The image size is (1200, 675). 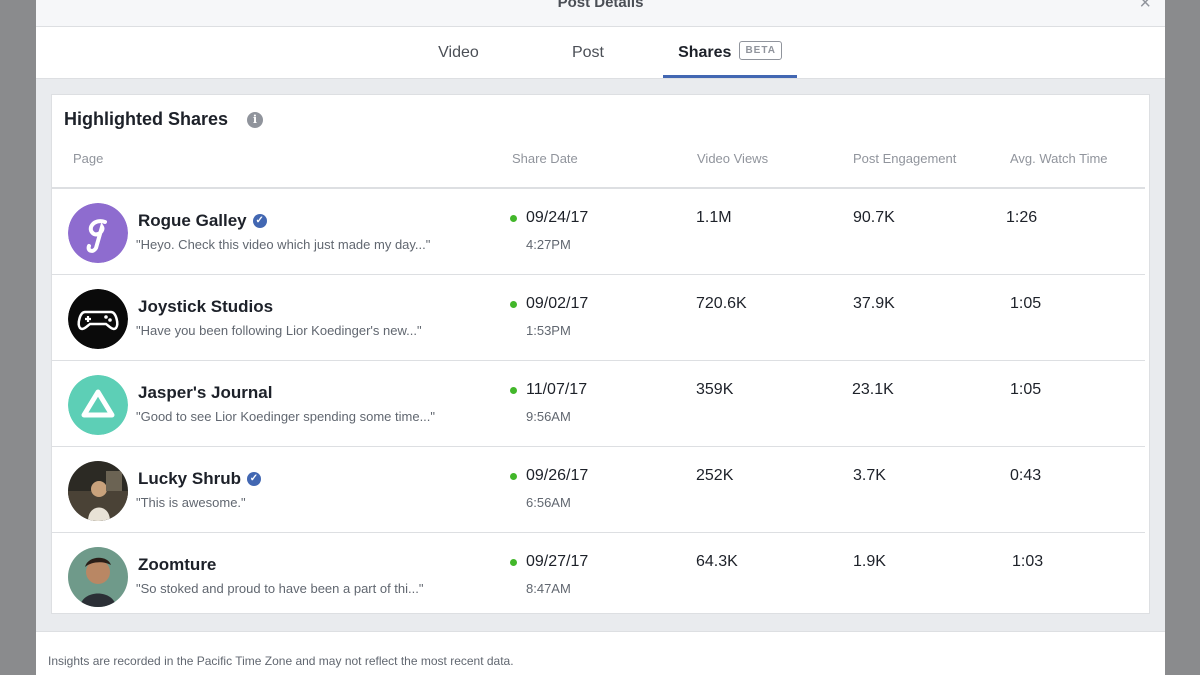 I want to click on col-header-page: Page, so click(x=88, y=158).